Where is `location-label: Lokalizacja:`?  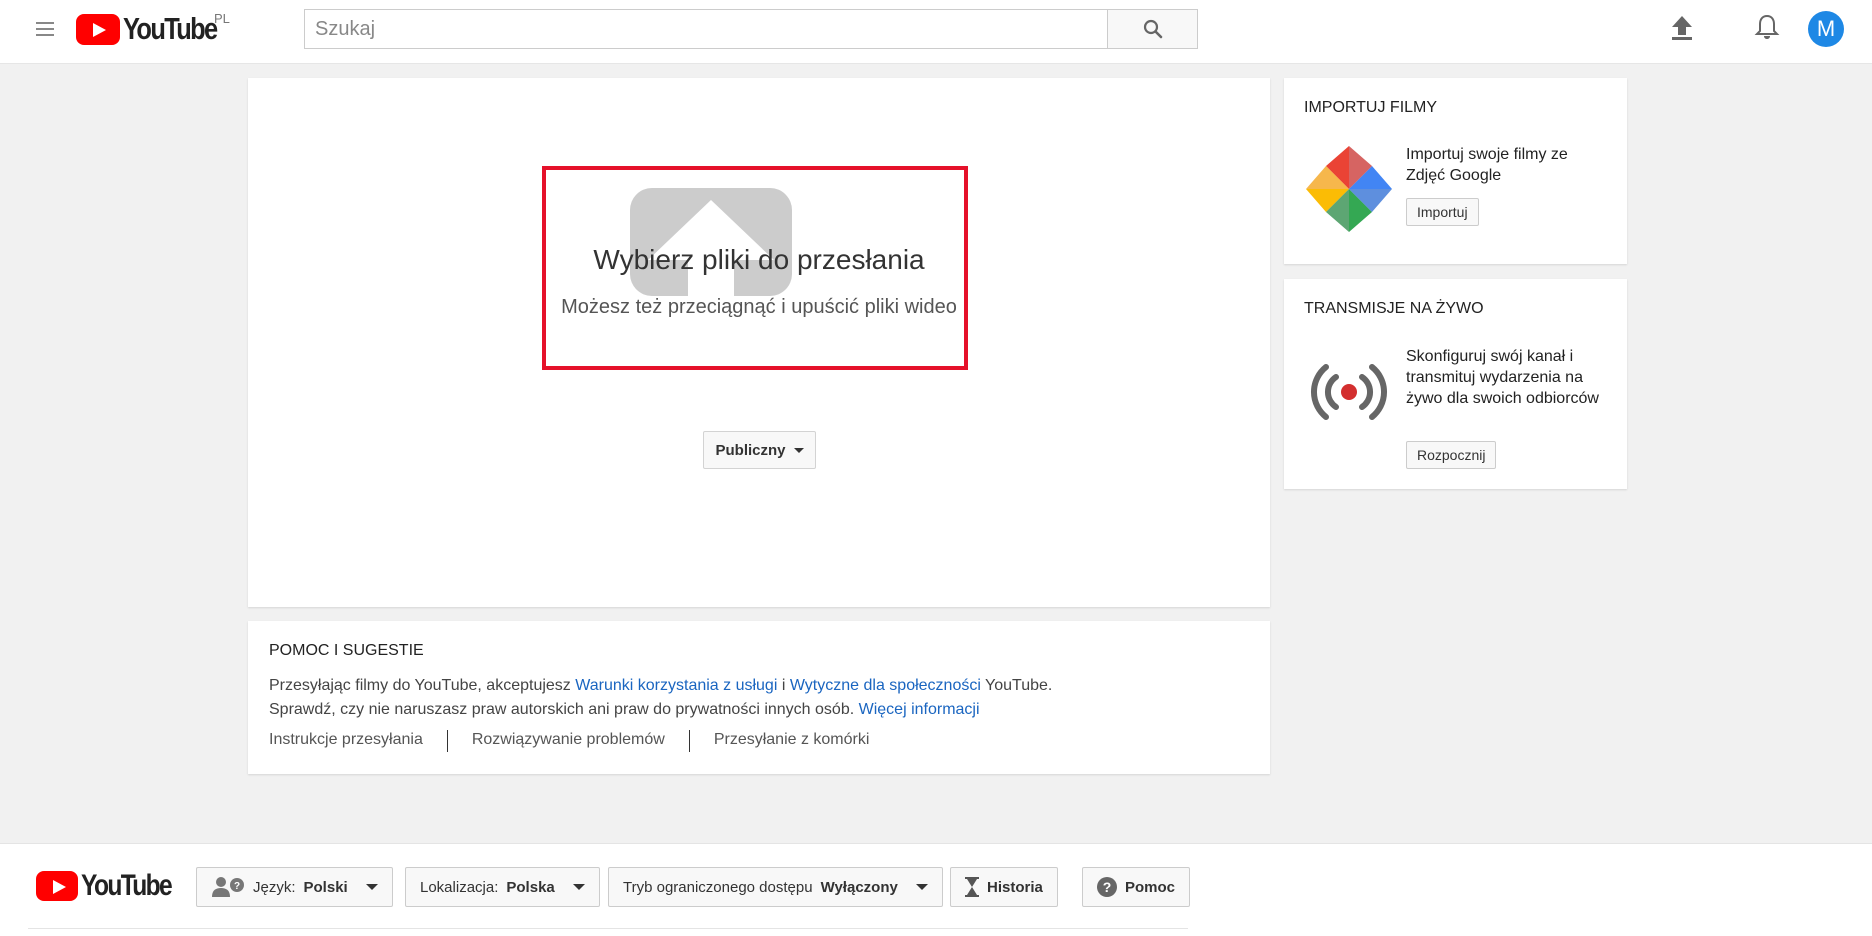
location-label: Lokalizacja: is located at coordinates (459, 887).